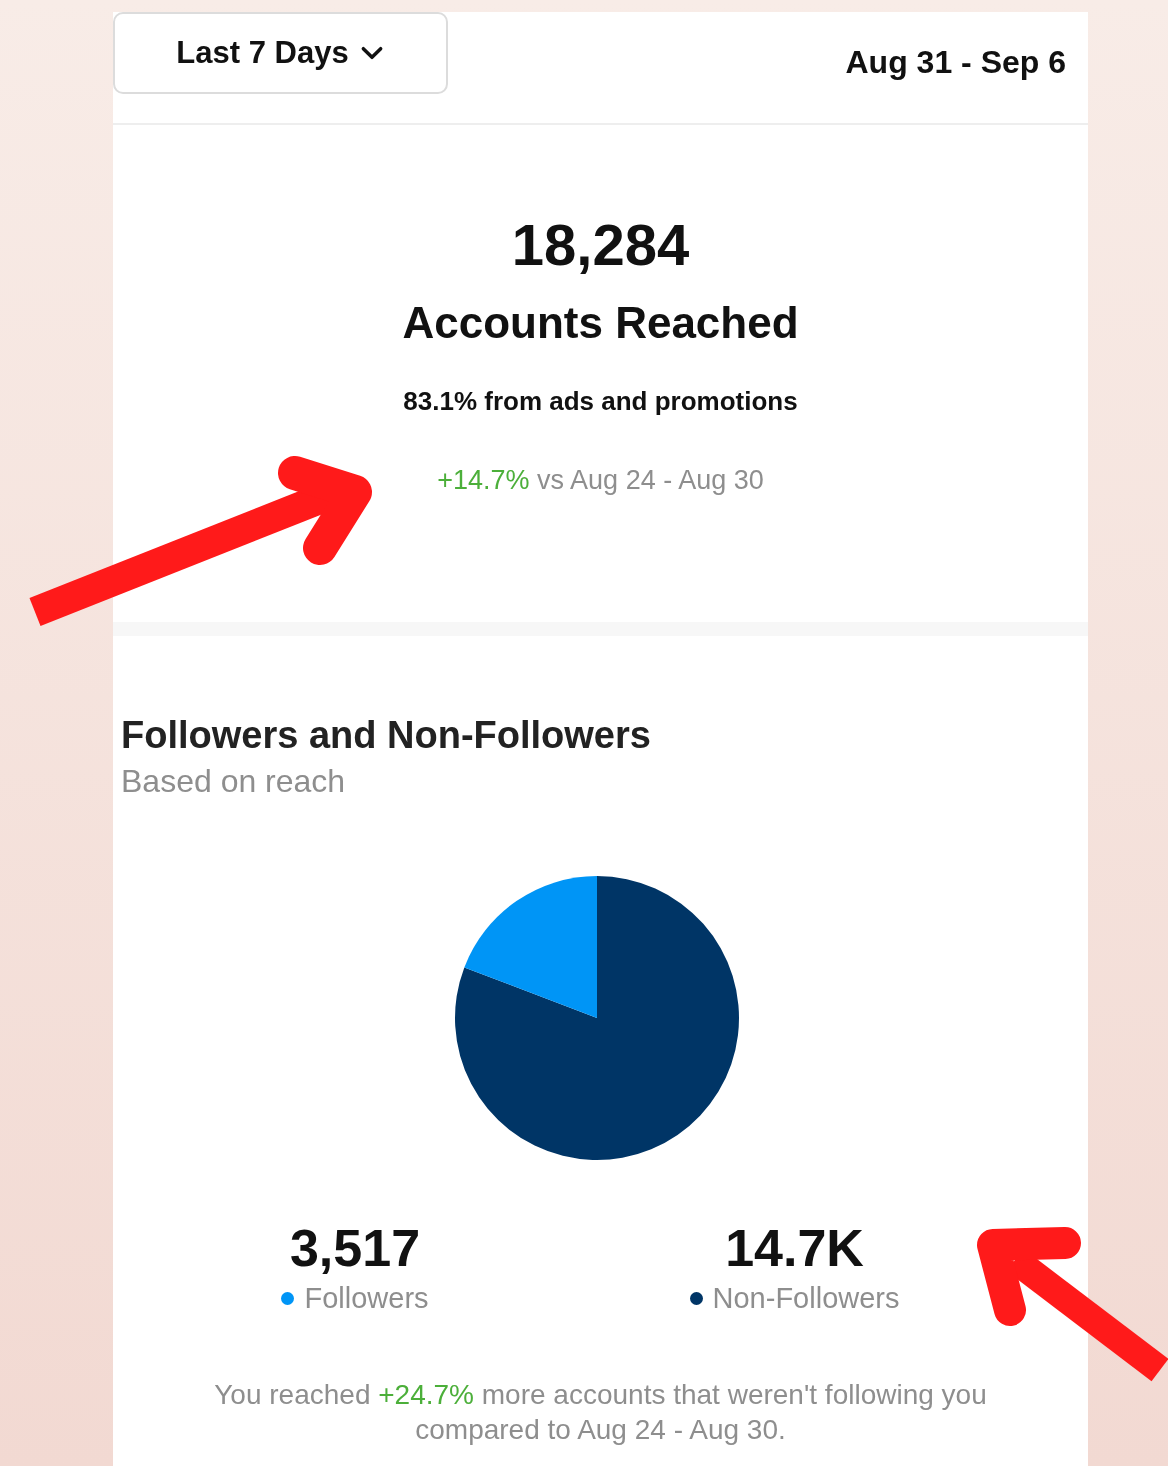  Describe the element at coordinates (794, 1248) in the screenshot. I see `stat-value: 14.7K` at that location.